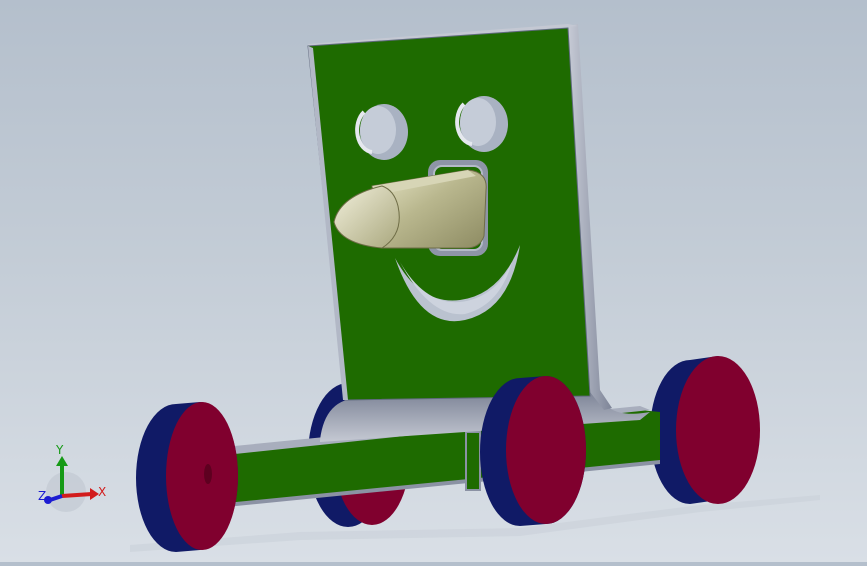 The height and width of the screenshot is (566, 867). What do you see at coordinates (42, 496) in the screenshot?
I see `z-axis-label: Z` at bounding box center [42, 496].